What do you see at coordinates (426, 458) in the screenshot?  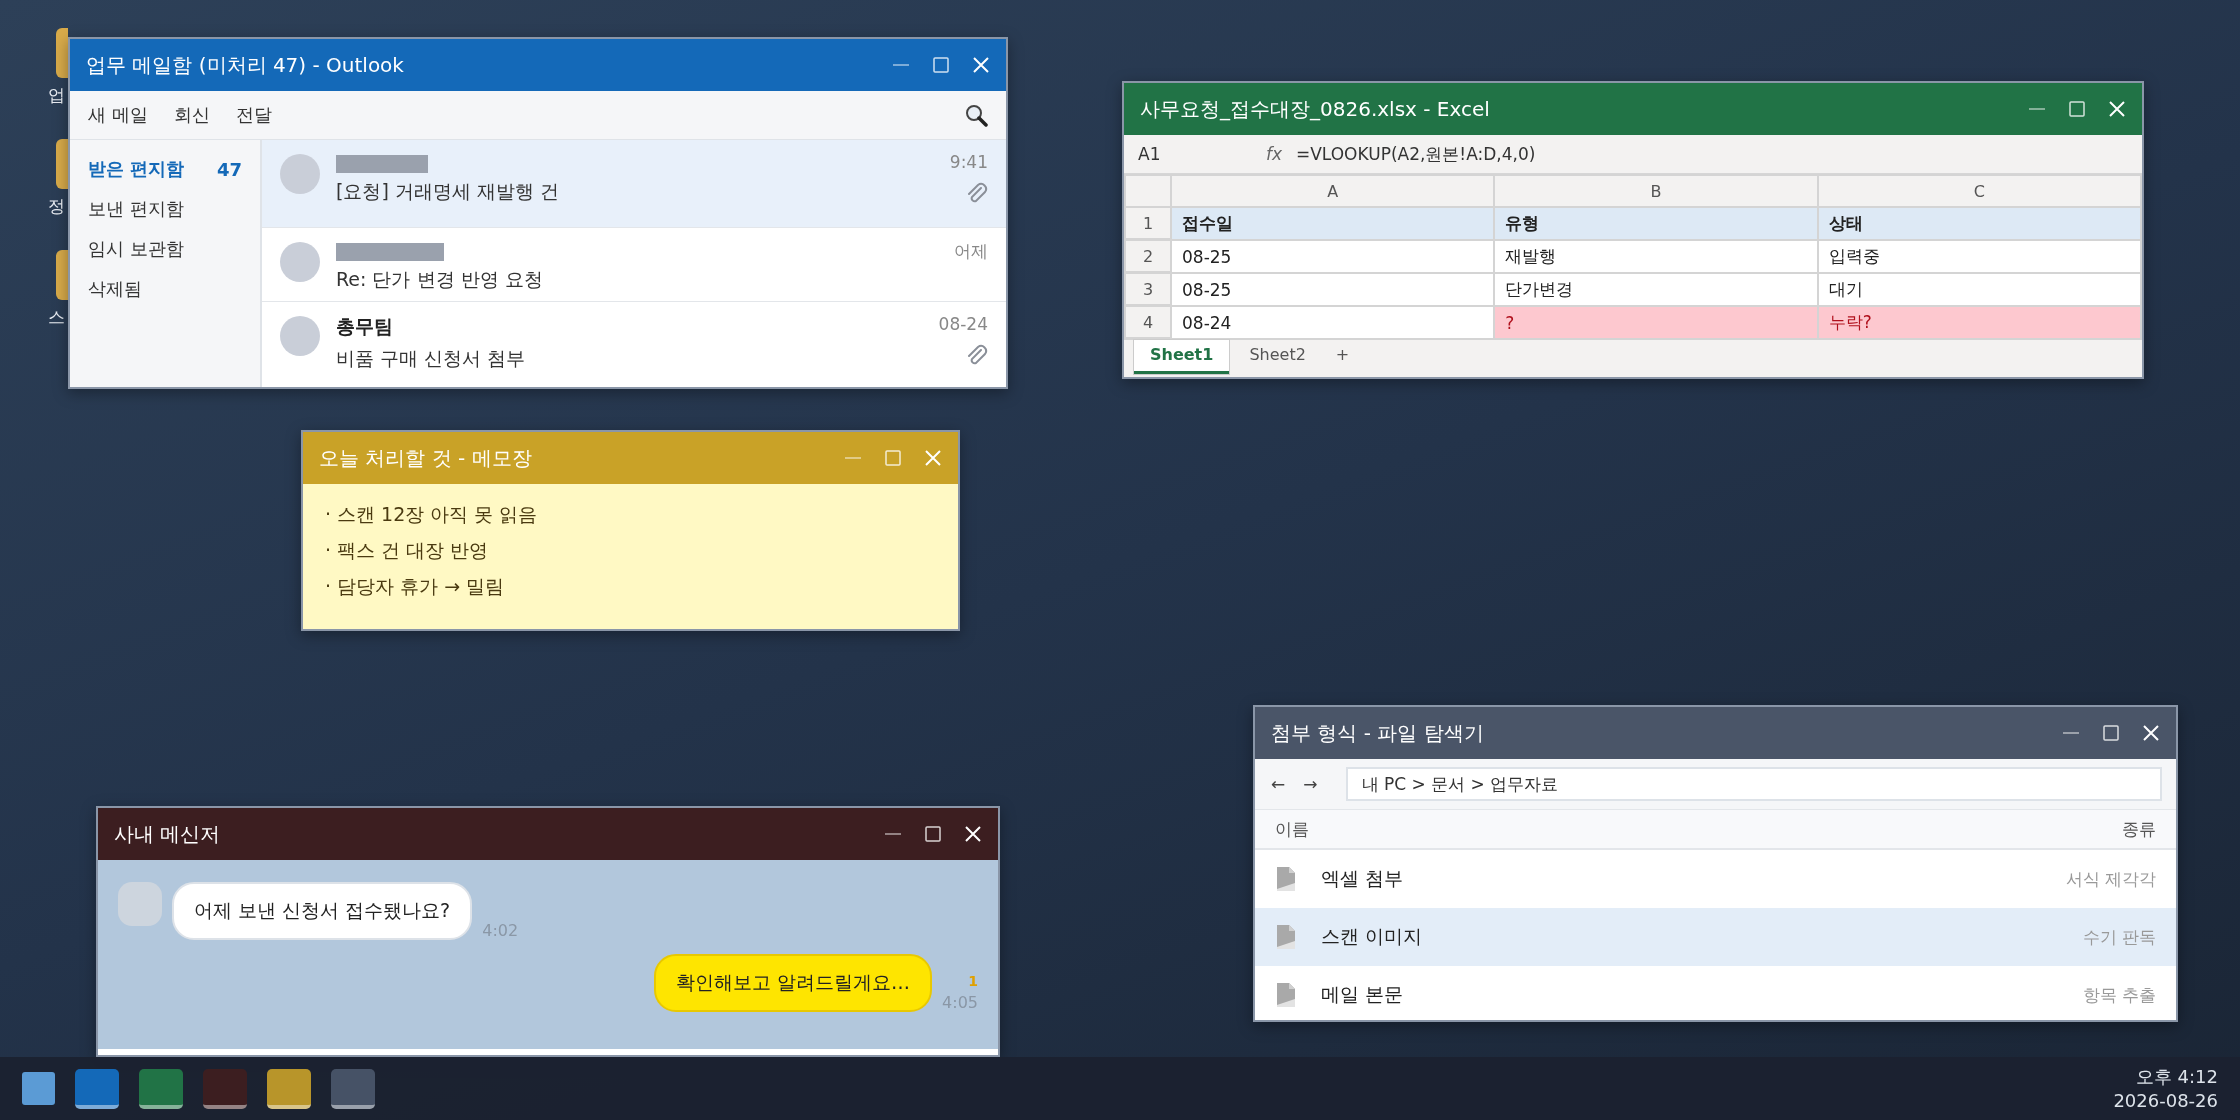 I see `window-title: 오늘 처리할 것 - 메모장` at bounding box center [426, 458].